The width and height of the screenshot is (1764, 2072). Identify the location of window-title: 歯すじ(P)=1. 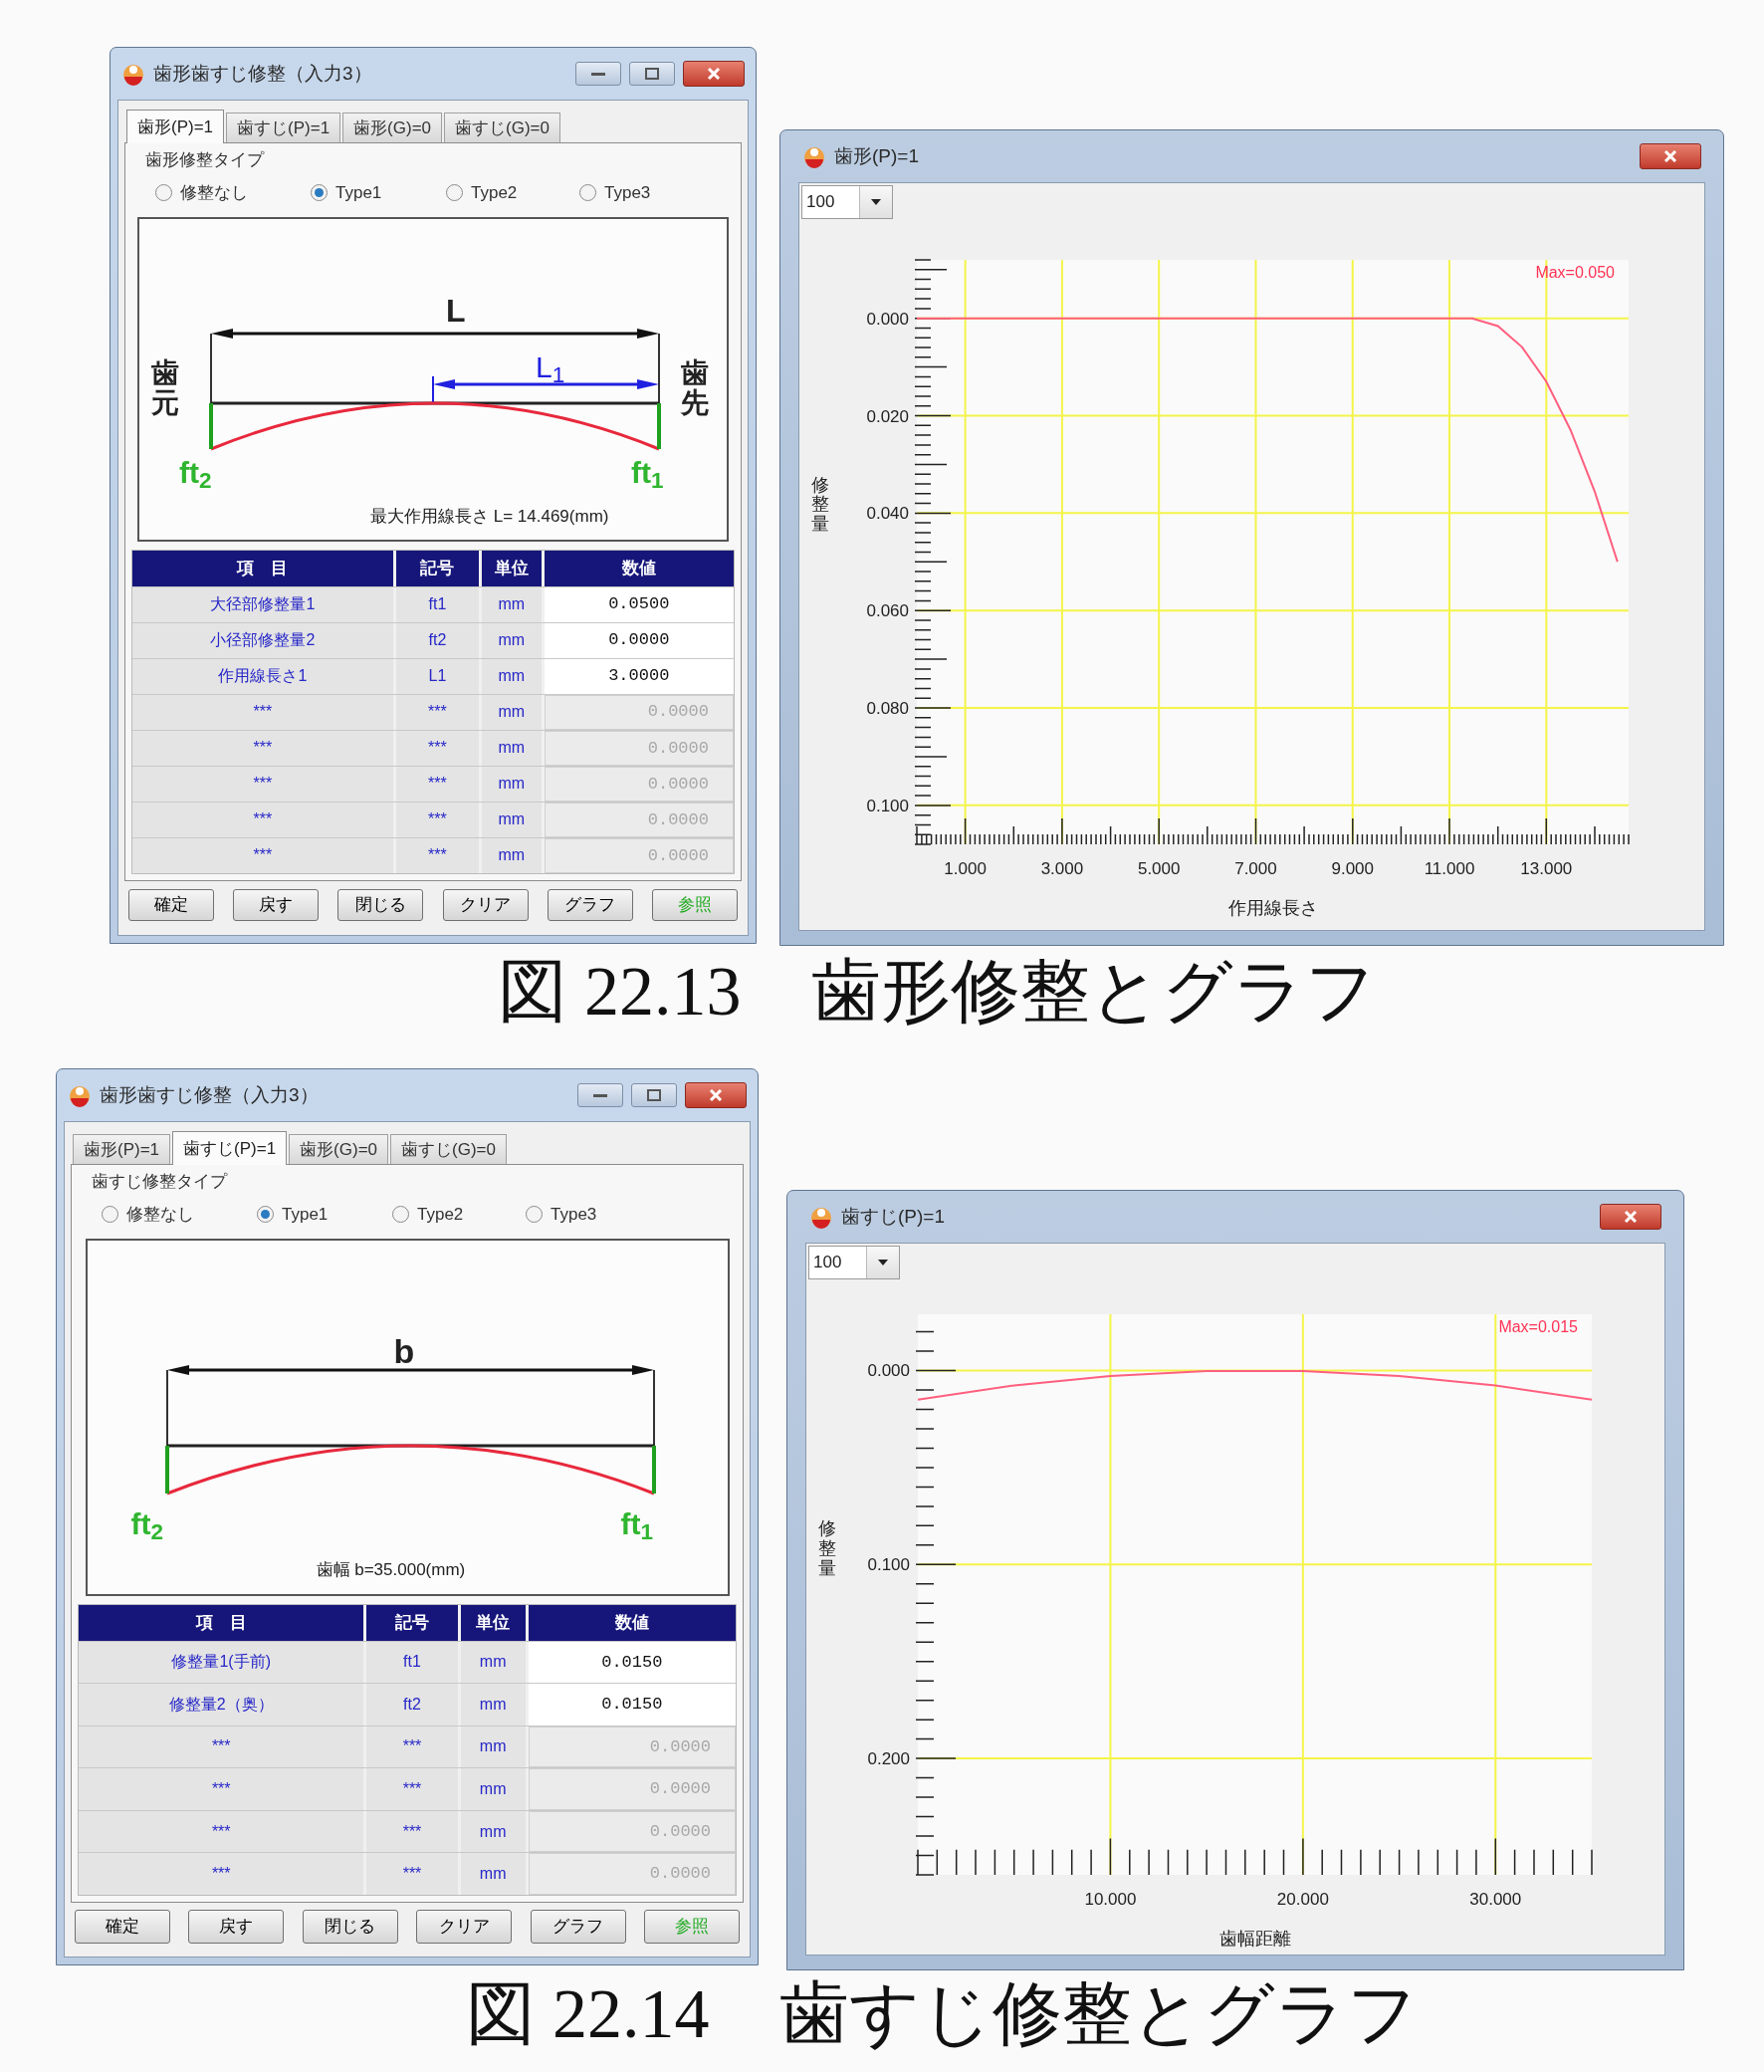
(893, 1217).